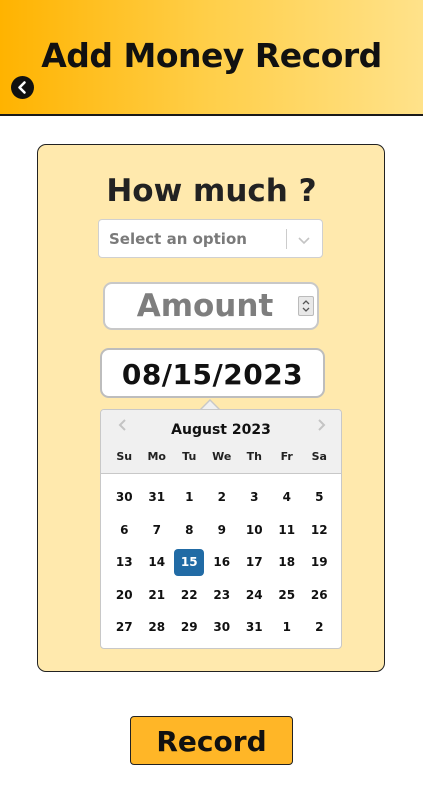  I want to click on day-cell: 29, so click(189, 627).